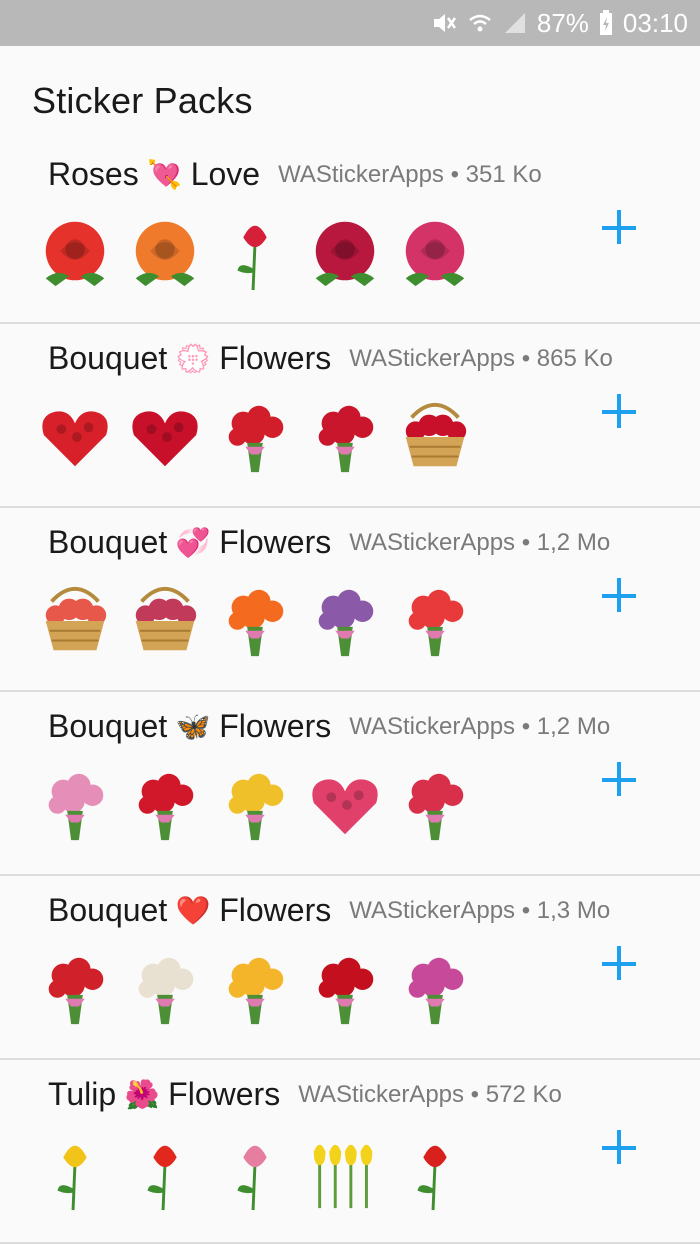 This screenshot has height=1244, width=700. What do you see at coordinates (75, 1173) in the screenshot?
I see `sticker-yellow-tulip` at bounding box center [75, 1173].